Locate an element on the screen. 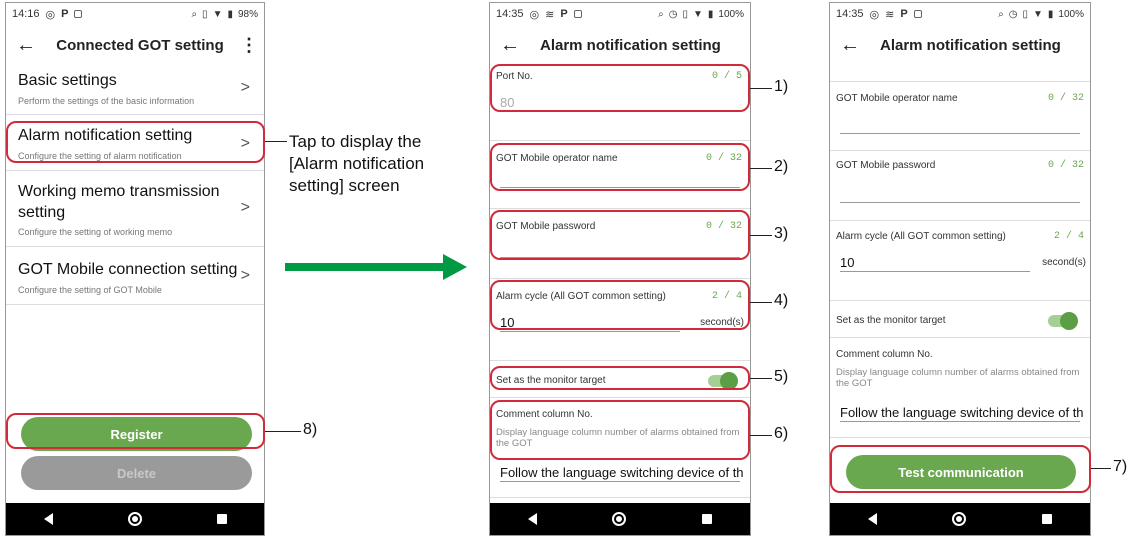 The height and width of the screenshot is (537, 1136). highlight-test-communication is located at coordinates (960, 469).